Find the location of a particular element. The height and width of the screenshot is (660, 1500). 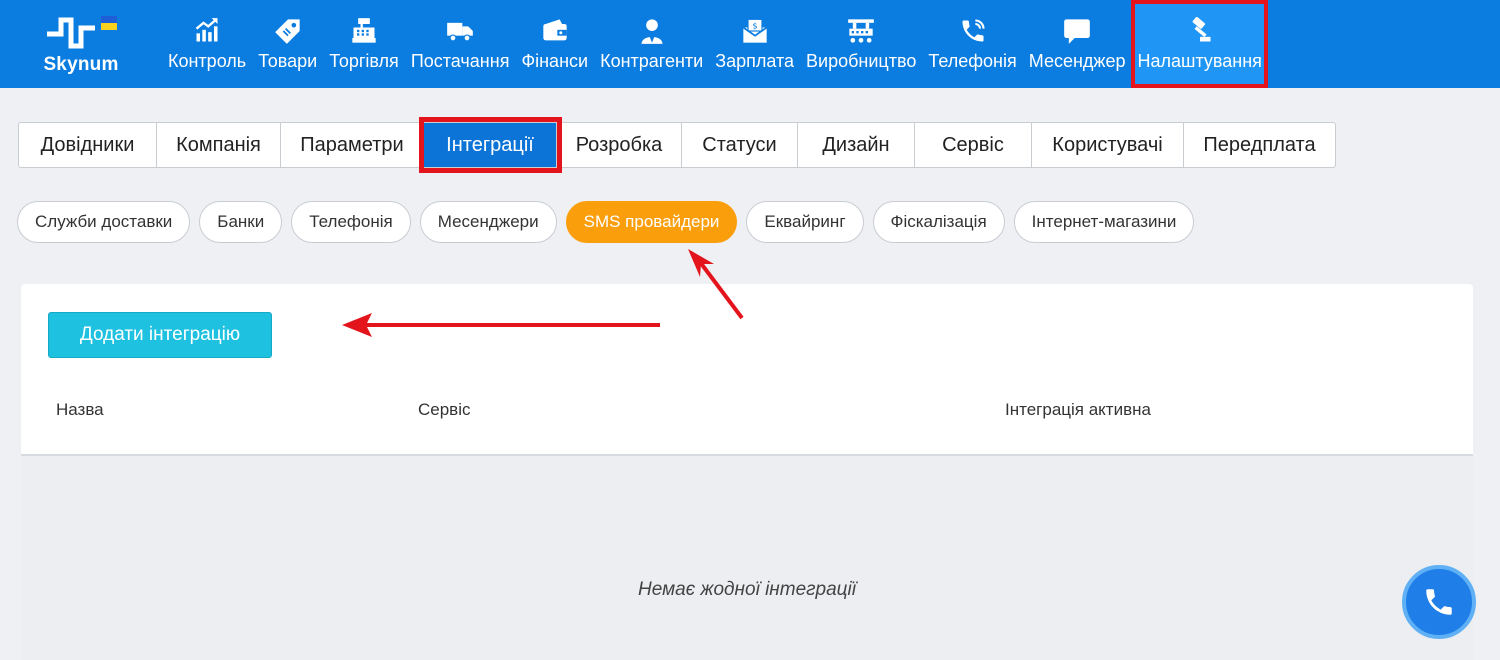

factory-icon is located at coordinates (861, 31).